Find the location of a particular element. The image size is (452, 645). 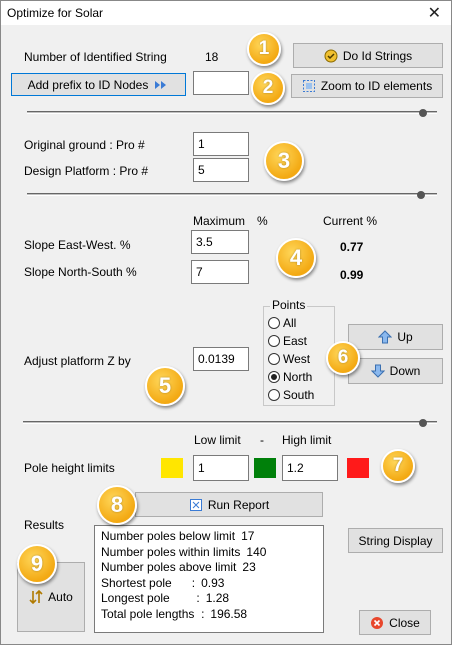

radio-point-north: North is located at coordinates (290, 377).